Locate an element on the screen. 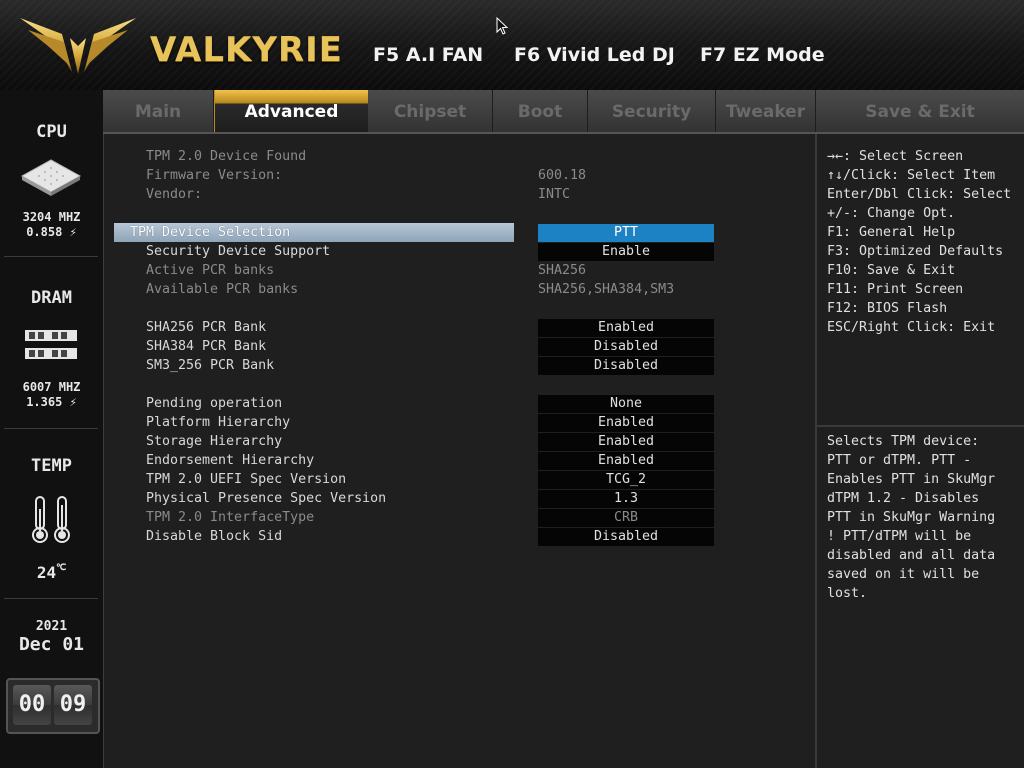 The height and width of the screenshot is (768, 1024). tab-security: Security is located at coordinates (652, 111).